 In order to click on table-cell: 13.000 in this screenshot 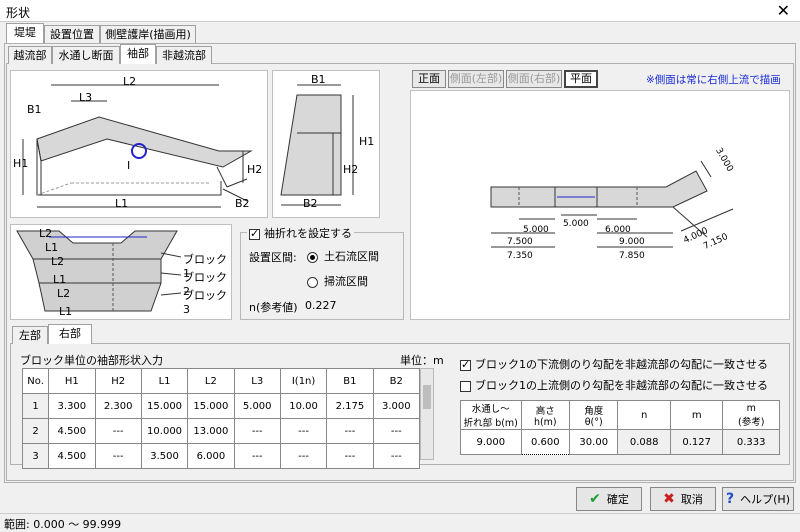, I will do `click(211, 431)`.